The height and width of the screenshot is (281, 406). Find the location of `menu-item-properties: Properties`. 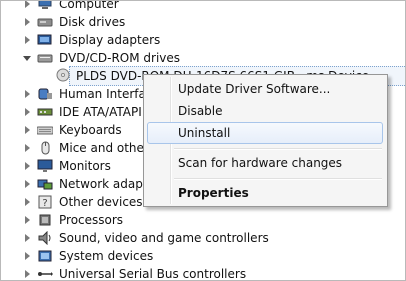

menu-item-properties: Properties is located at coordinates (265, 193).